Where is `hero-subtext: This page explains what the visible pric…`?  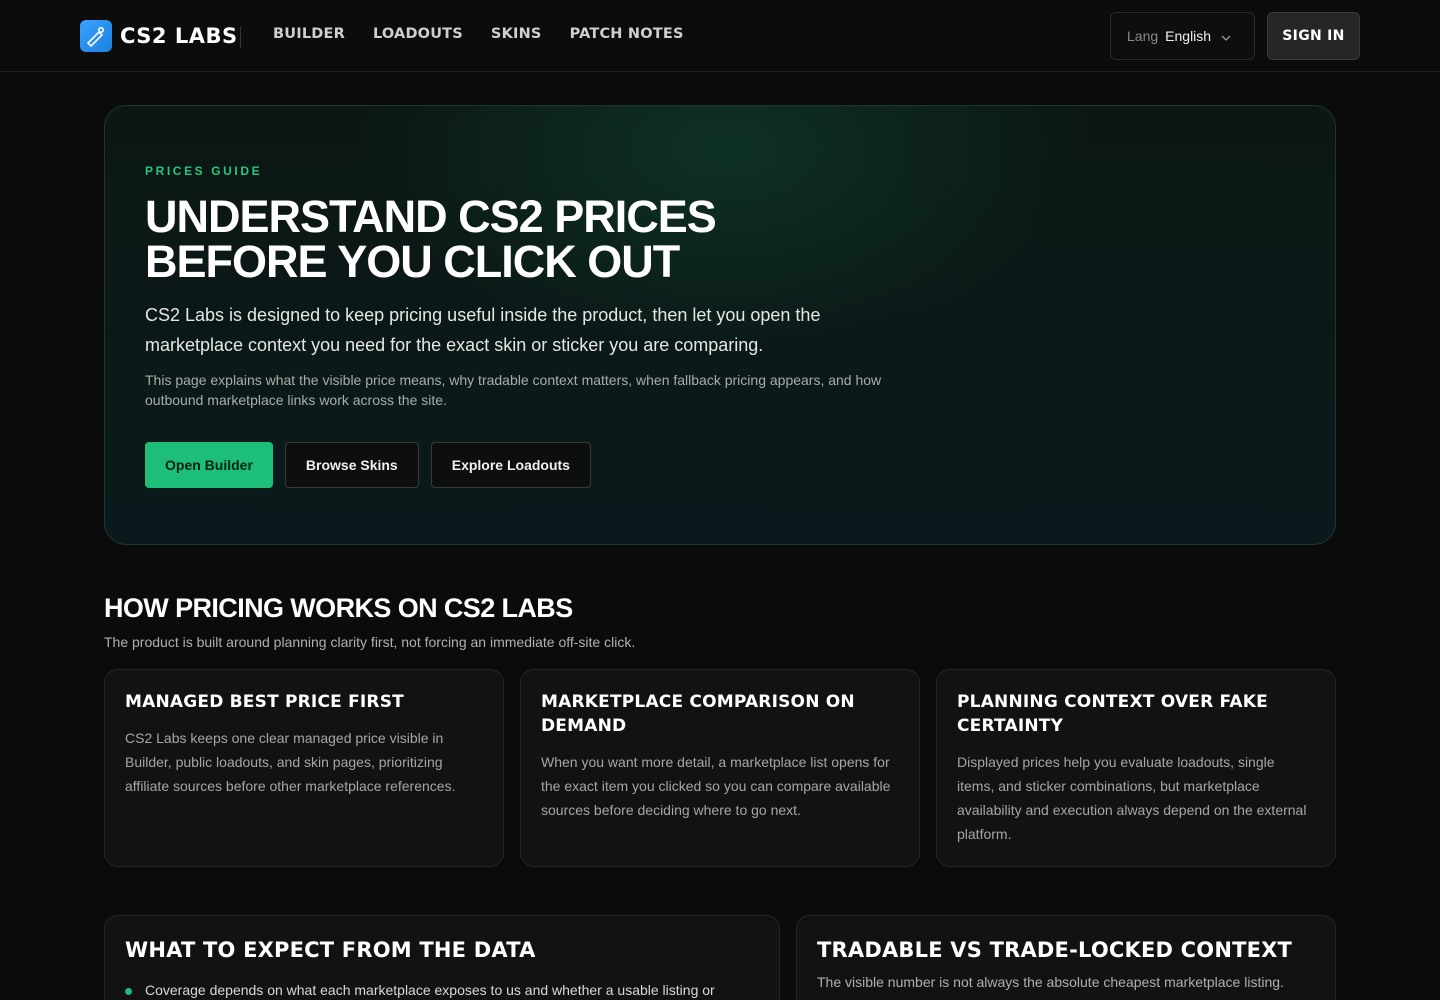 hero-subtext: This page explains what the visible pric… is located at coordinates (513, 390).